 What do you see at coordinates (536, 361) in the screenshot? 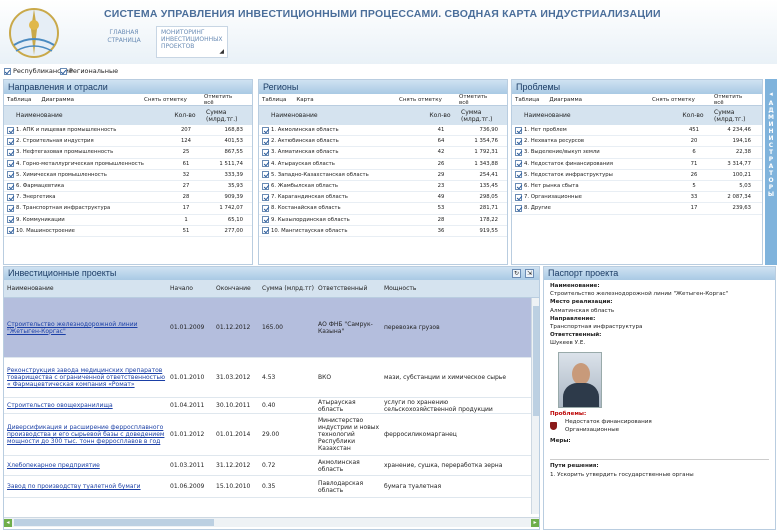
I see `scrollbar-thumb` at bounding box center [536, 361].